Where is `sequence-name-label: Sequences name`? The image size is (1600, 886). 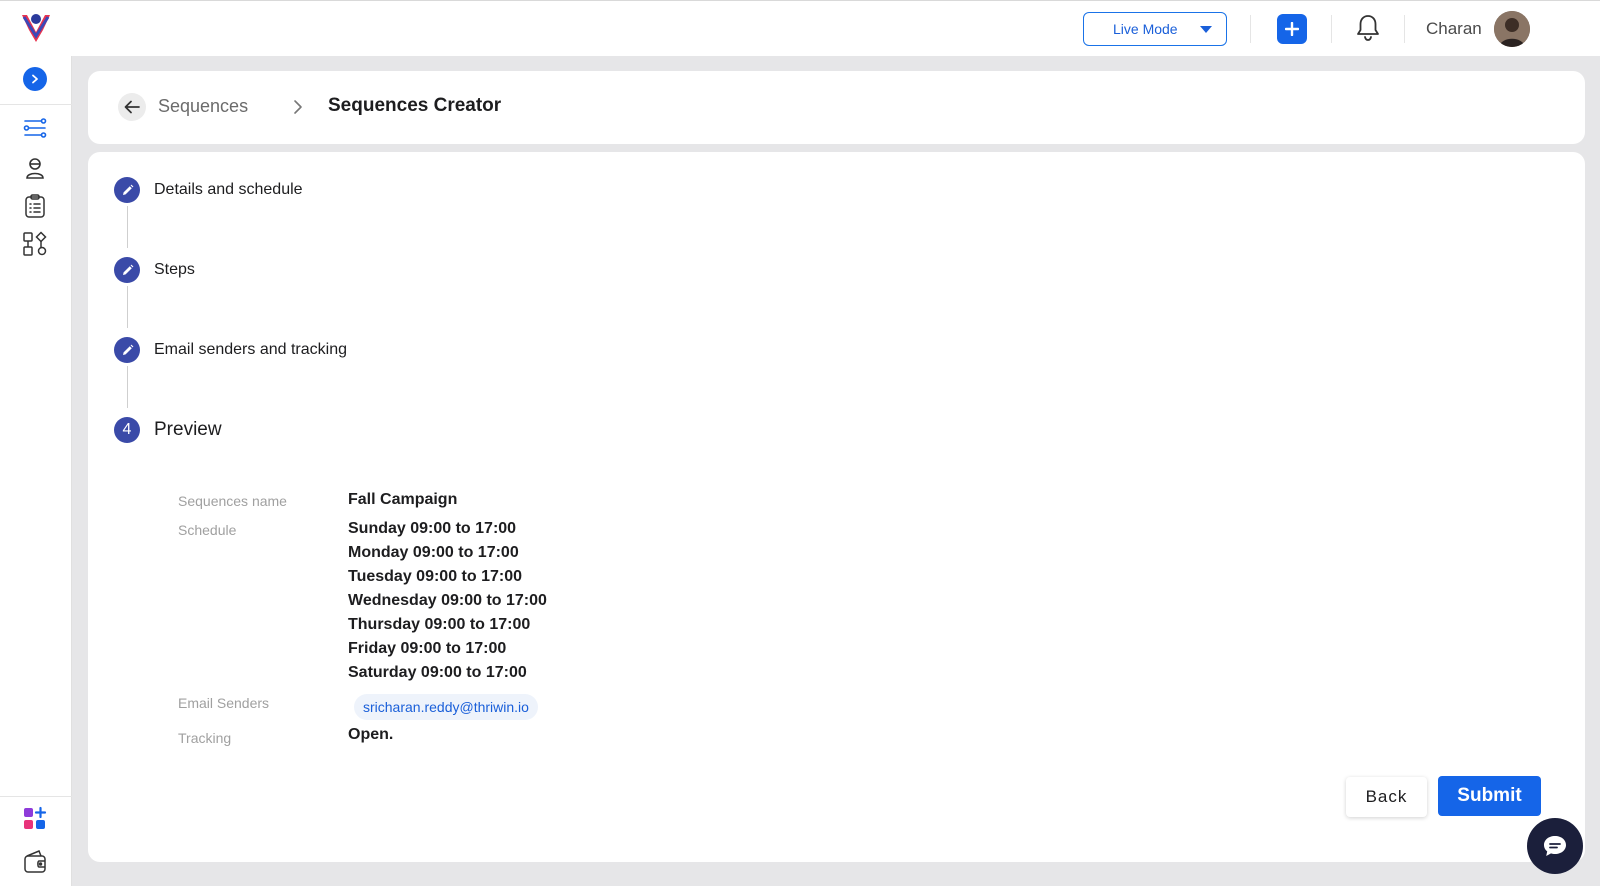 sequence-name-label: Sequences name is located at coordinates (232, 501).